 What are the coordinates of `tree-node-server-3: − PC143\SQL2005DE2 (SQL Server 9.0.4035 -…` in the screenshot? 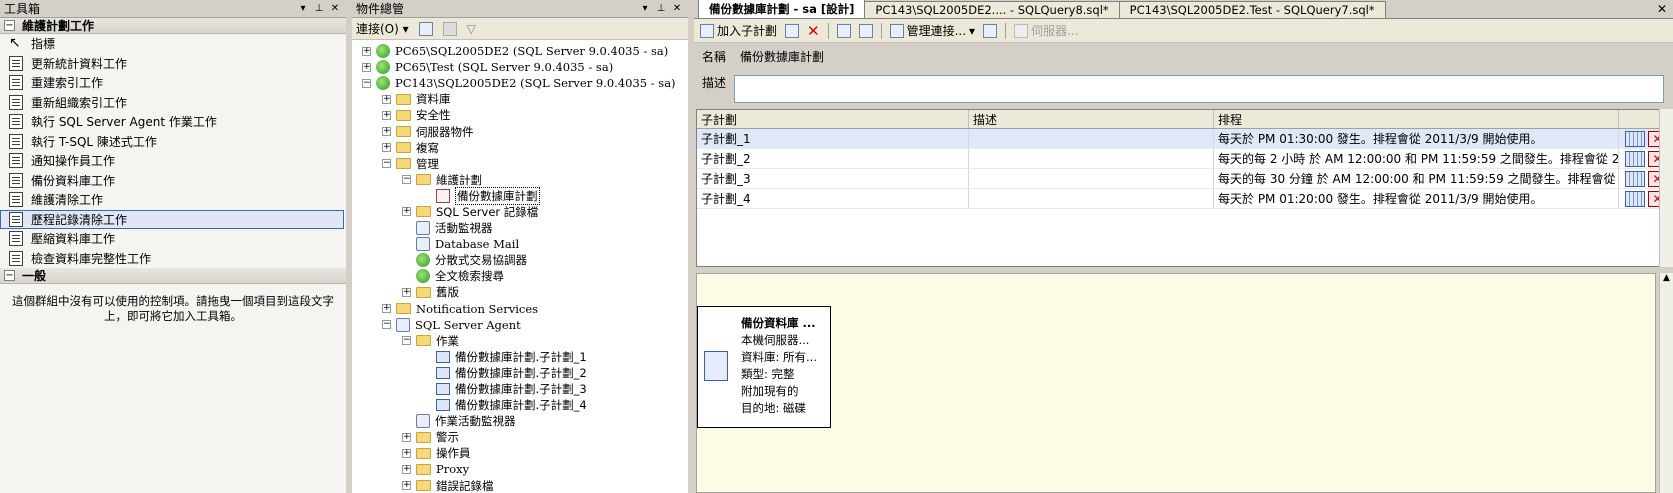 It's located at (520, 83).